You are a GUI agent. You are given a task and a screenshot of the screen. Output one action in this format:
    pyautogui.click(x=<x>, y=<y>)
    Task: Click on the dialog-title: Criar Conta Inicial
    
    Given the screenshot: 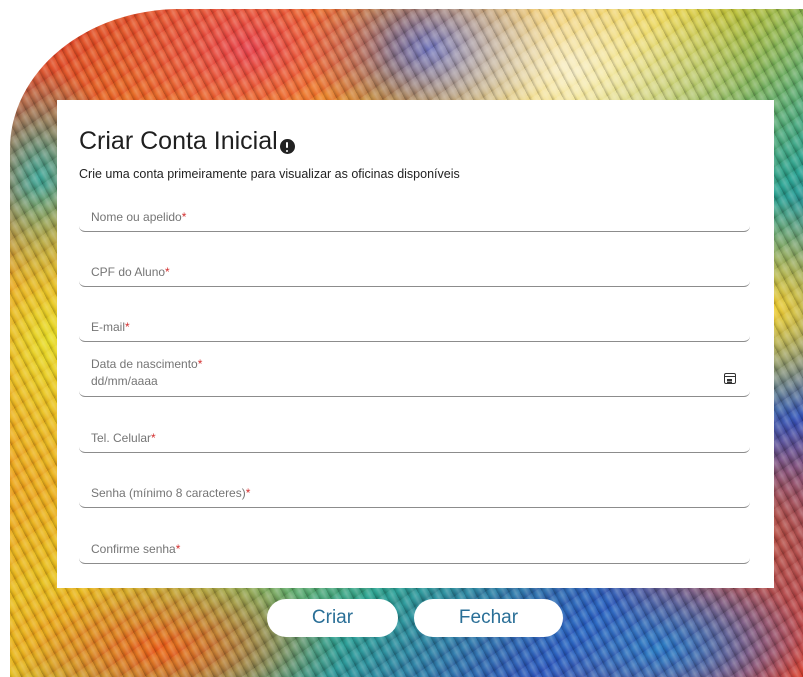 What is the action you would take?
    pyautogui.click(x=187, y=141)
    